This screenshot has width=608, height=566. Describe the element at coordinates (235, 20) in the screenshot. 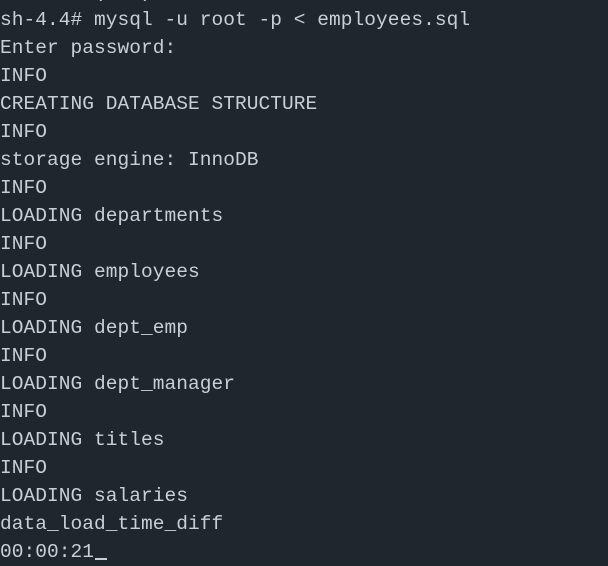

I see `command-line: sh-4.4# mysql -u root -p < employees.sql` at that location.